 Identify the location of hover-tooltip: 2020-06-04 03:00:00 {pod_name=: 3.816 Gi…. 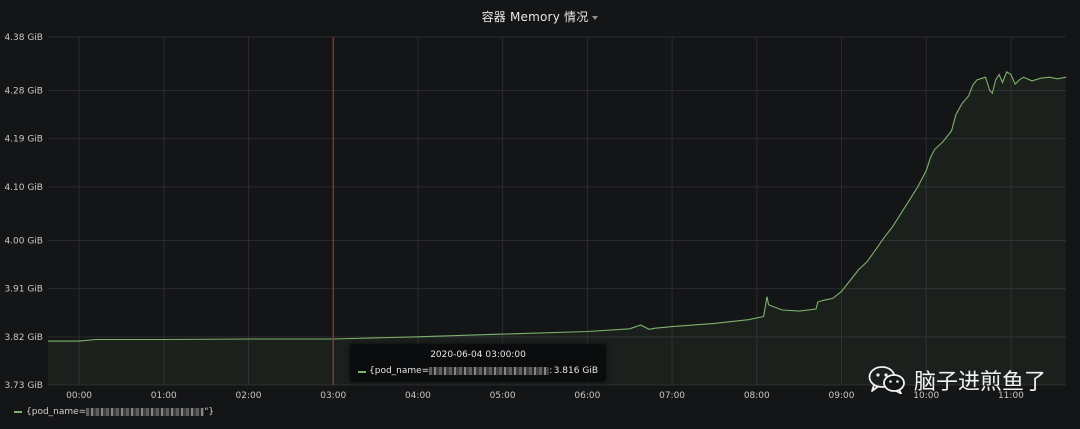
(478, 363).